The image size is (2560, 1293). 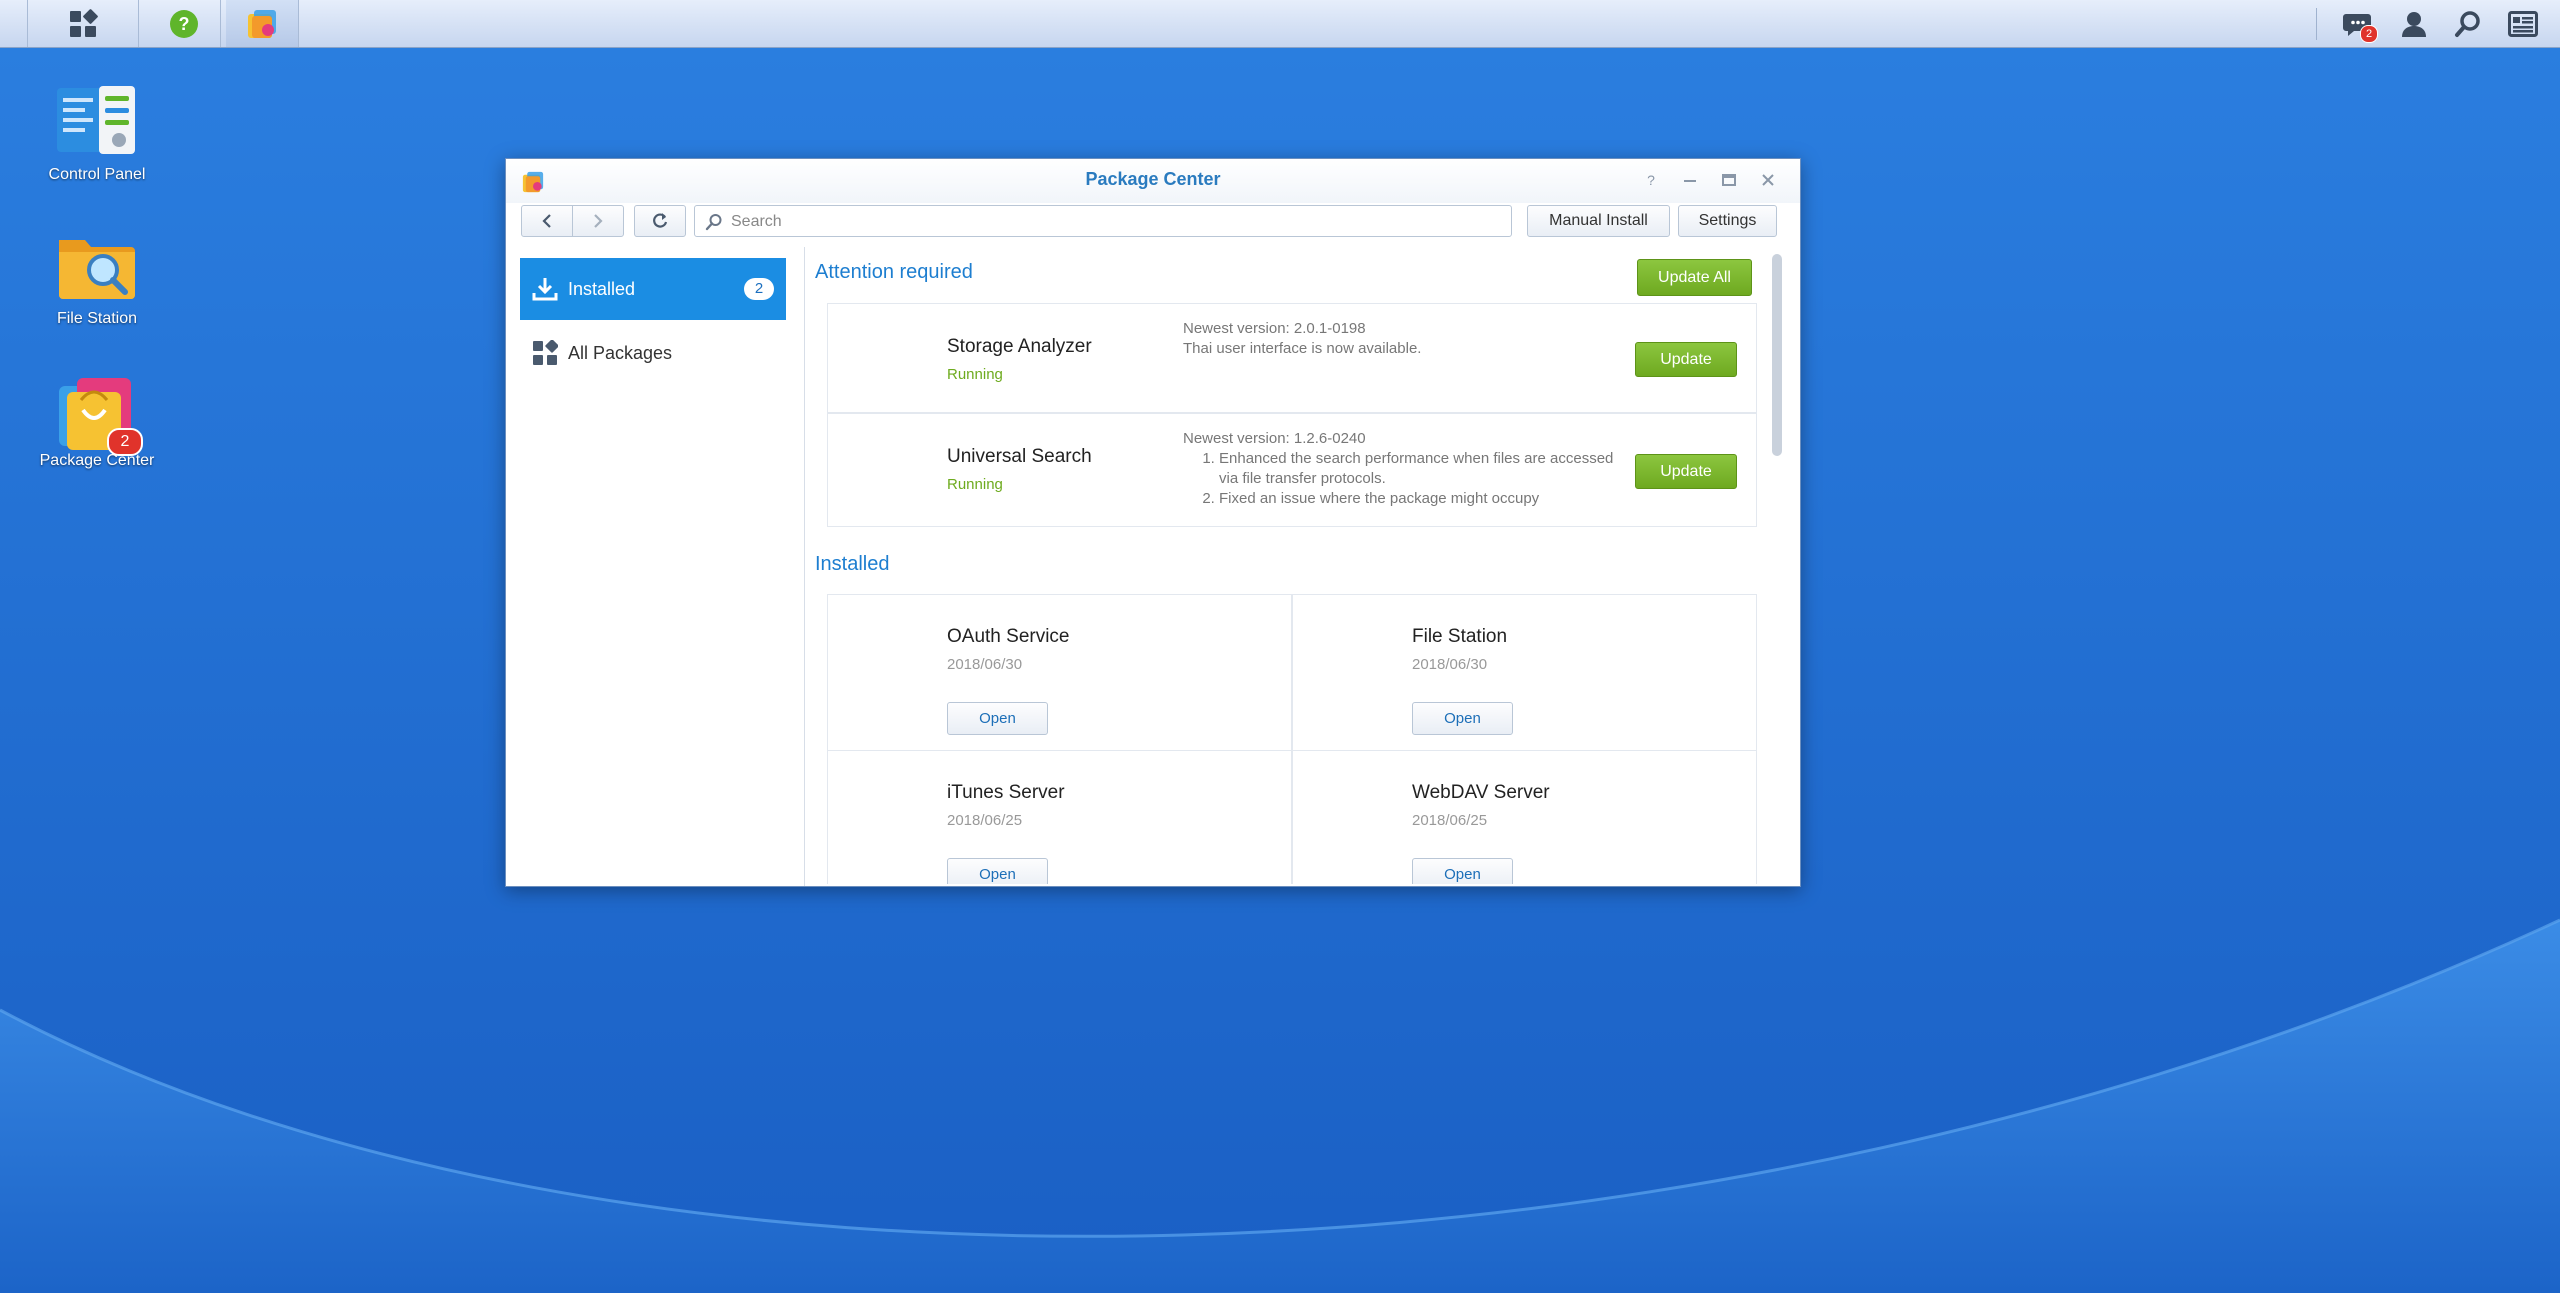 I want to click on close-icon, so click(x=1768, y=180).